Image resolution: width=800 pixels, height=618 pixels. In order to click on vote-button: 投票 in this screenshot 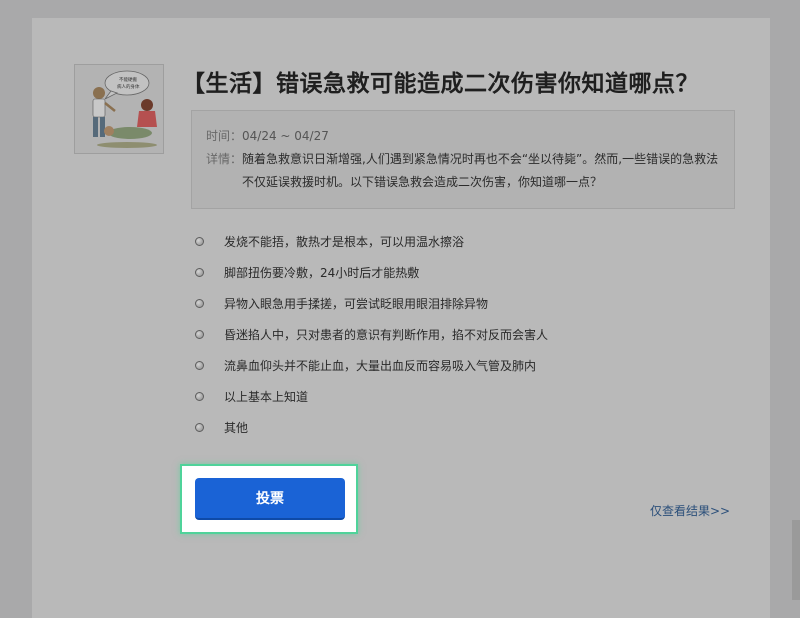, I will do `click(270, 499)`.